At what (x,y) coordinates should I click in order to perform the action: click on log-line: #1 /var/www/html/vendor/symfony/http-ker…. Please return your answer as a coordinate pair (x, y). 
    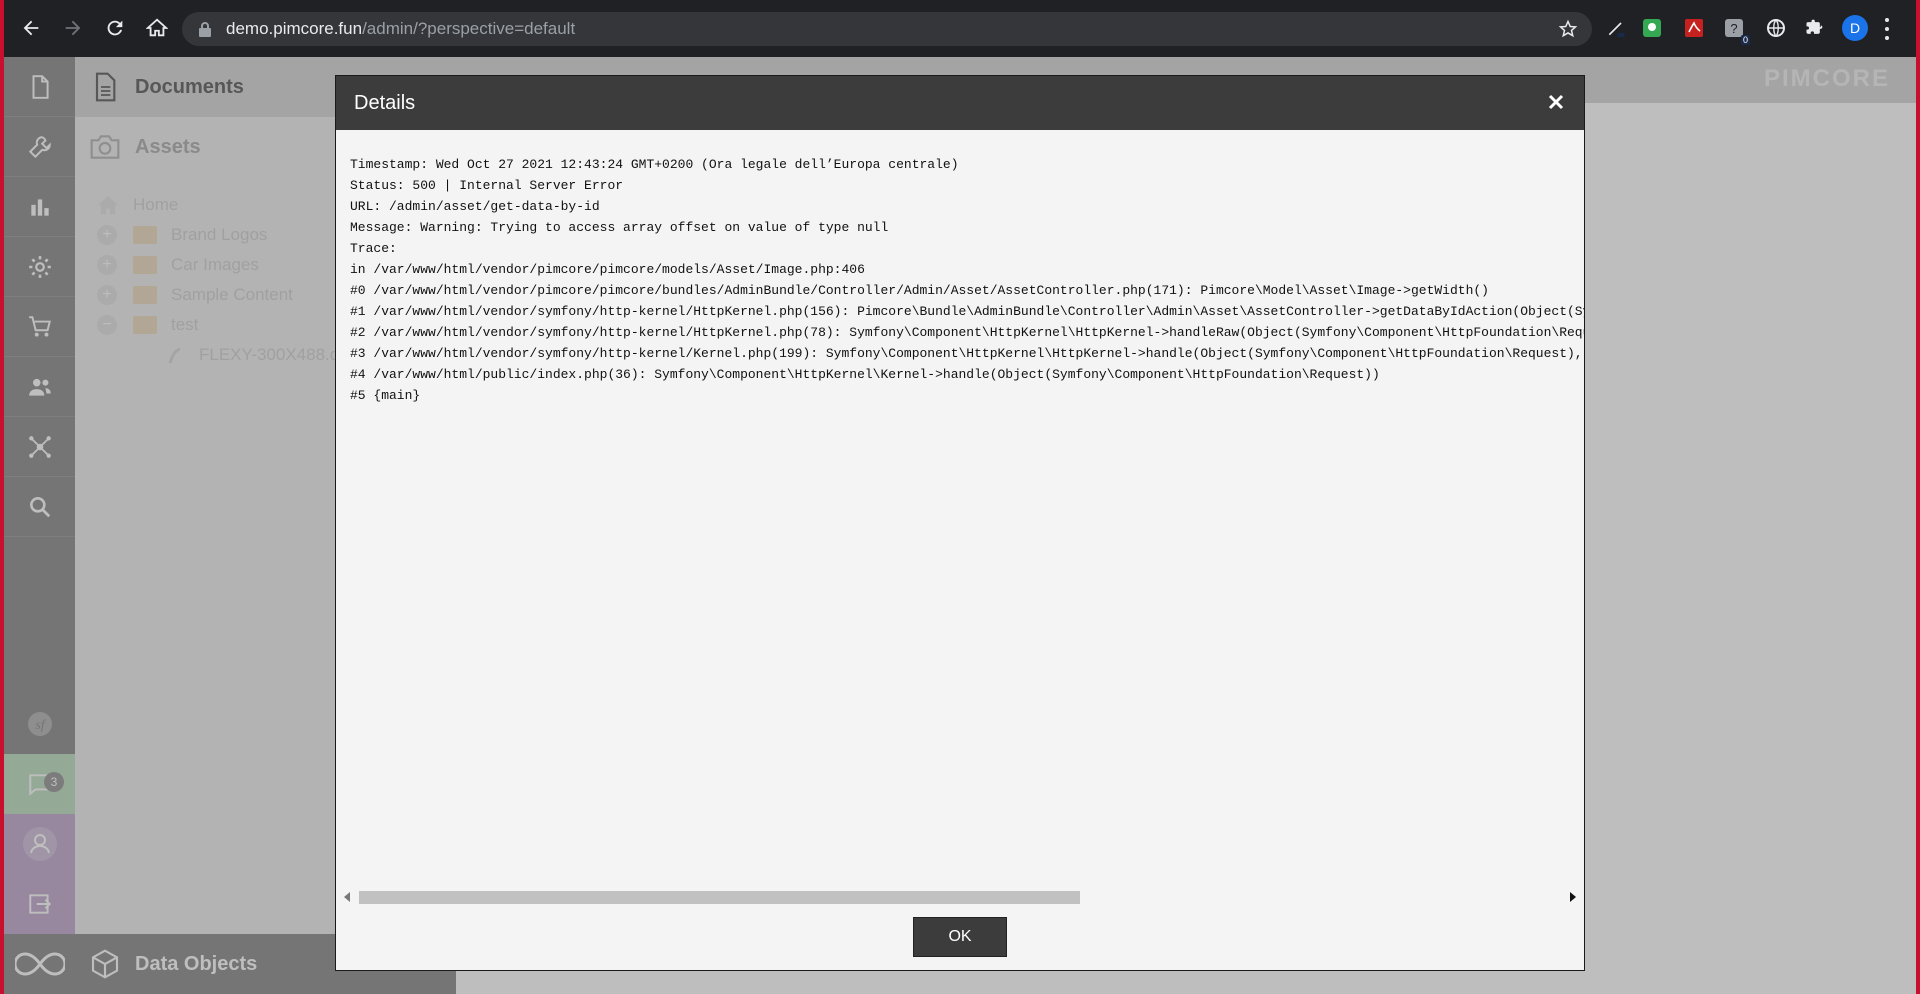
    Looking at the image, I should click on (967, 311).